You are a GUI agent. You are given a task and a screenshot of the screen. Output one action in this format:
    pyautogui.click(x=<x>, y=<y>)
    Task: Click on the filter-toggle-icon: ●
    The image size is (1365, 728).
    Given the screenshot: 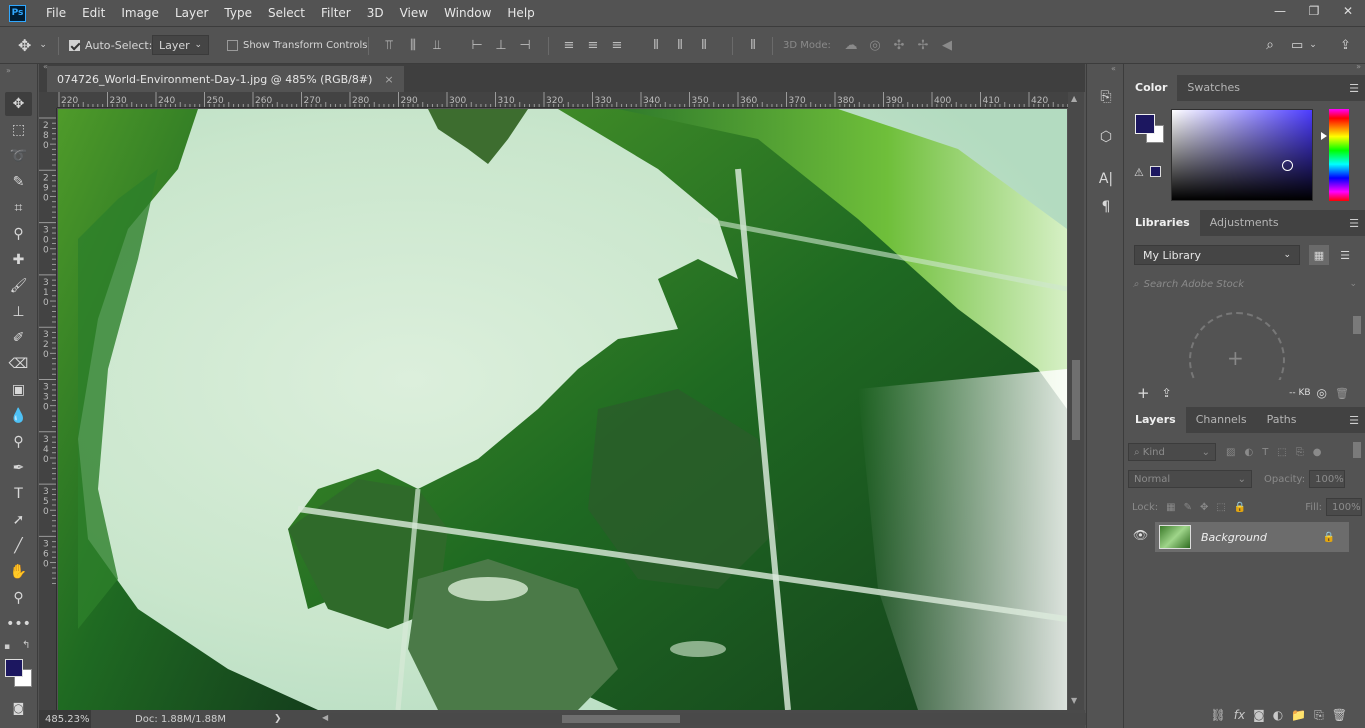 What is the action you would take?
    pyautogui.click(x=1317, y=452)
    